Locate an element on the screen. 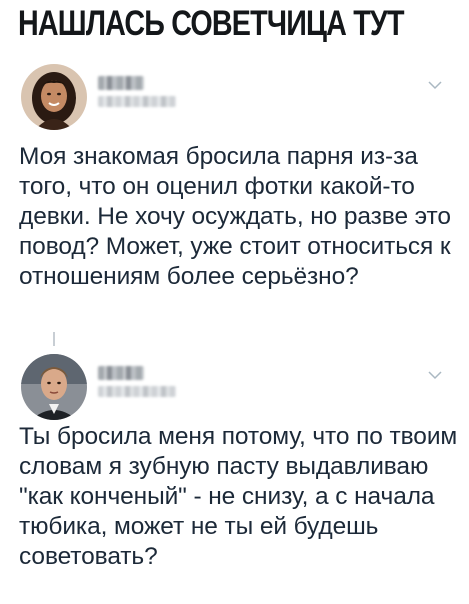 The image size is (469, 604). thread-connector is located at coordinates (54, 339).